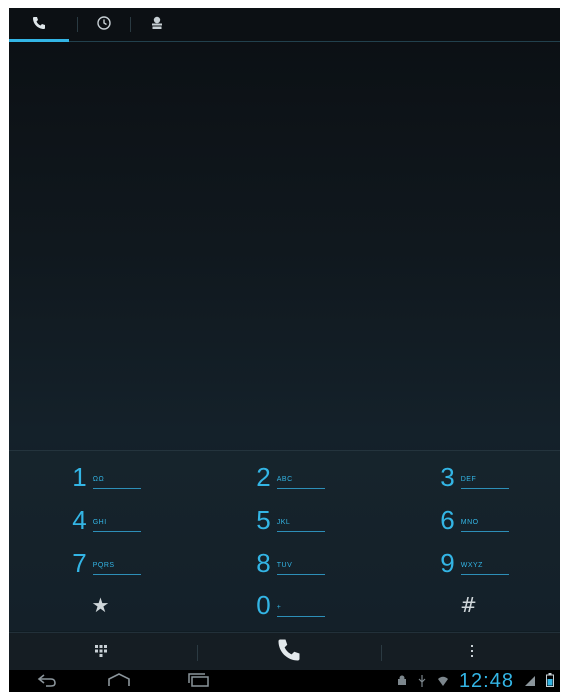  What do you see at coordinates (486, 680) in the screenshot?
I see `status-clock: 12:48` at bounding box center [486, 680].